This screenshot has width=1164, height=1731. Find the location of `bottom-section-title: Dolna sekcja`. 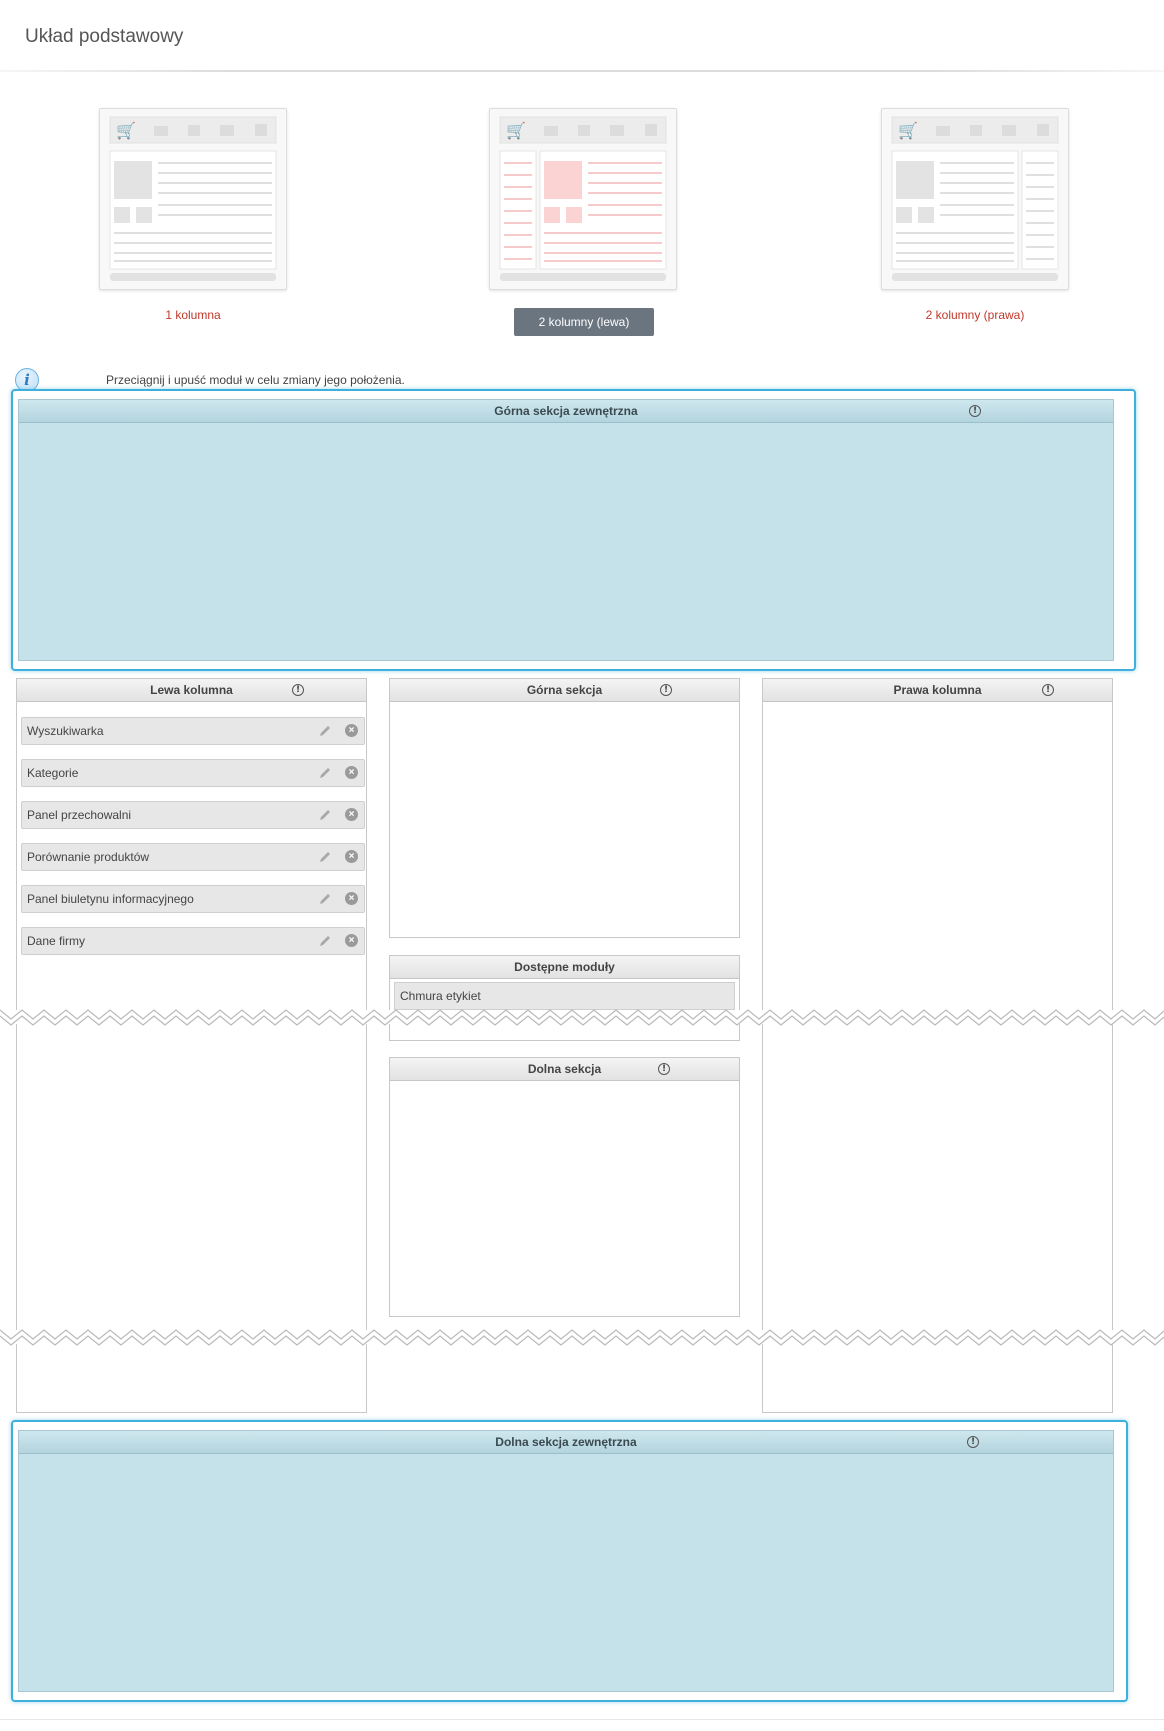

bottom-section-title: Dolna sekcja is located at coordinates (564, 1069).